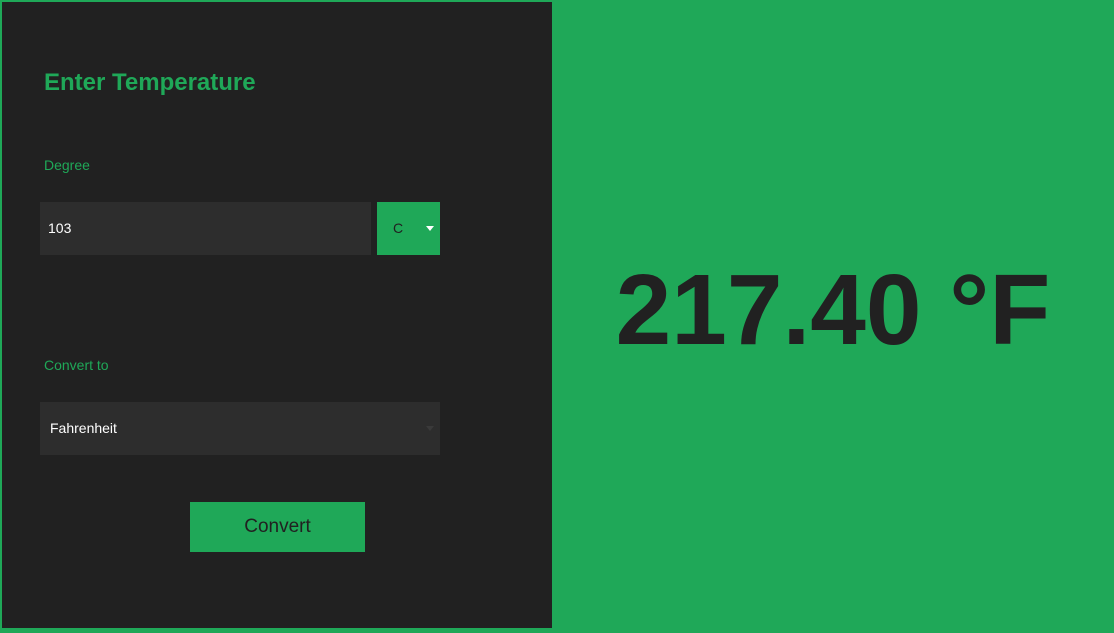 Image resolution: width=1114 pixels, height=633 pixels. I want to click on target-unit-select: Fahrenheit, so click(240, 428).